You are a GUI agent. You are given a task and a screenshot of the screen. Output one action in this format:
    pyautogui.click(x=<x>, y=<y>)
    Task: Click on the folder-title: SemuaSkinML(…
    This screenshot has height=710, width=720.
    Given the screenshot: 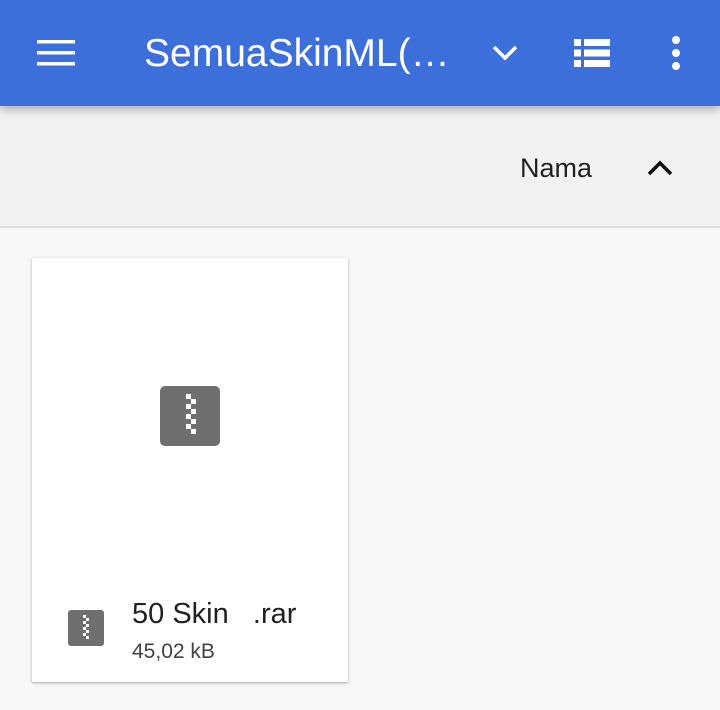 What is the action you would take?
    pyautogui.click(x=304, y=54)
    